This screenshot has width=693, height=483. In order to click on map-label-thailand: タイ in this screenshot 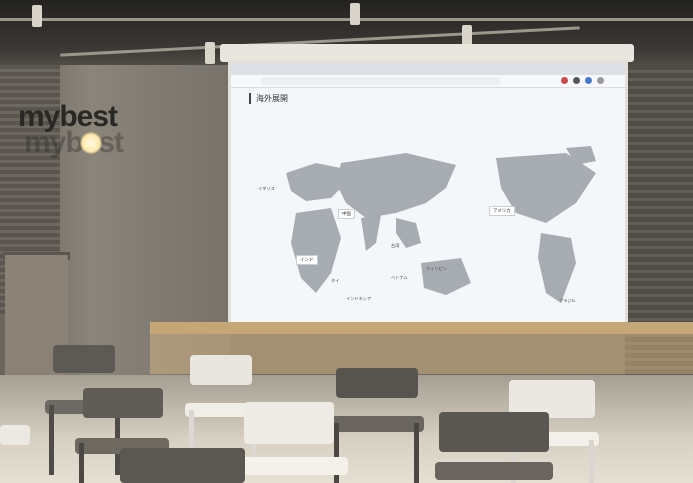, I will do `click(335, 280)`.